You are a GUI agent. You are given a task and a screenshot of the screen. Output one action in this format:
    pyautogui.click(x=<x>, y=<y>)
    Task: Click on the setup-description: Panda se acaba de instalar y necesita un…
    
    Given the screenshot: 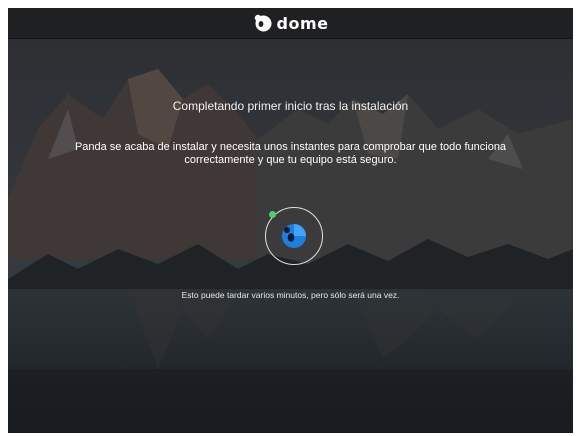 What is the action you would take?
    pyautogui.click(x=290, y=153)
    